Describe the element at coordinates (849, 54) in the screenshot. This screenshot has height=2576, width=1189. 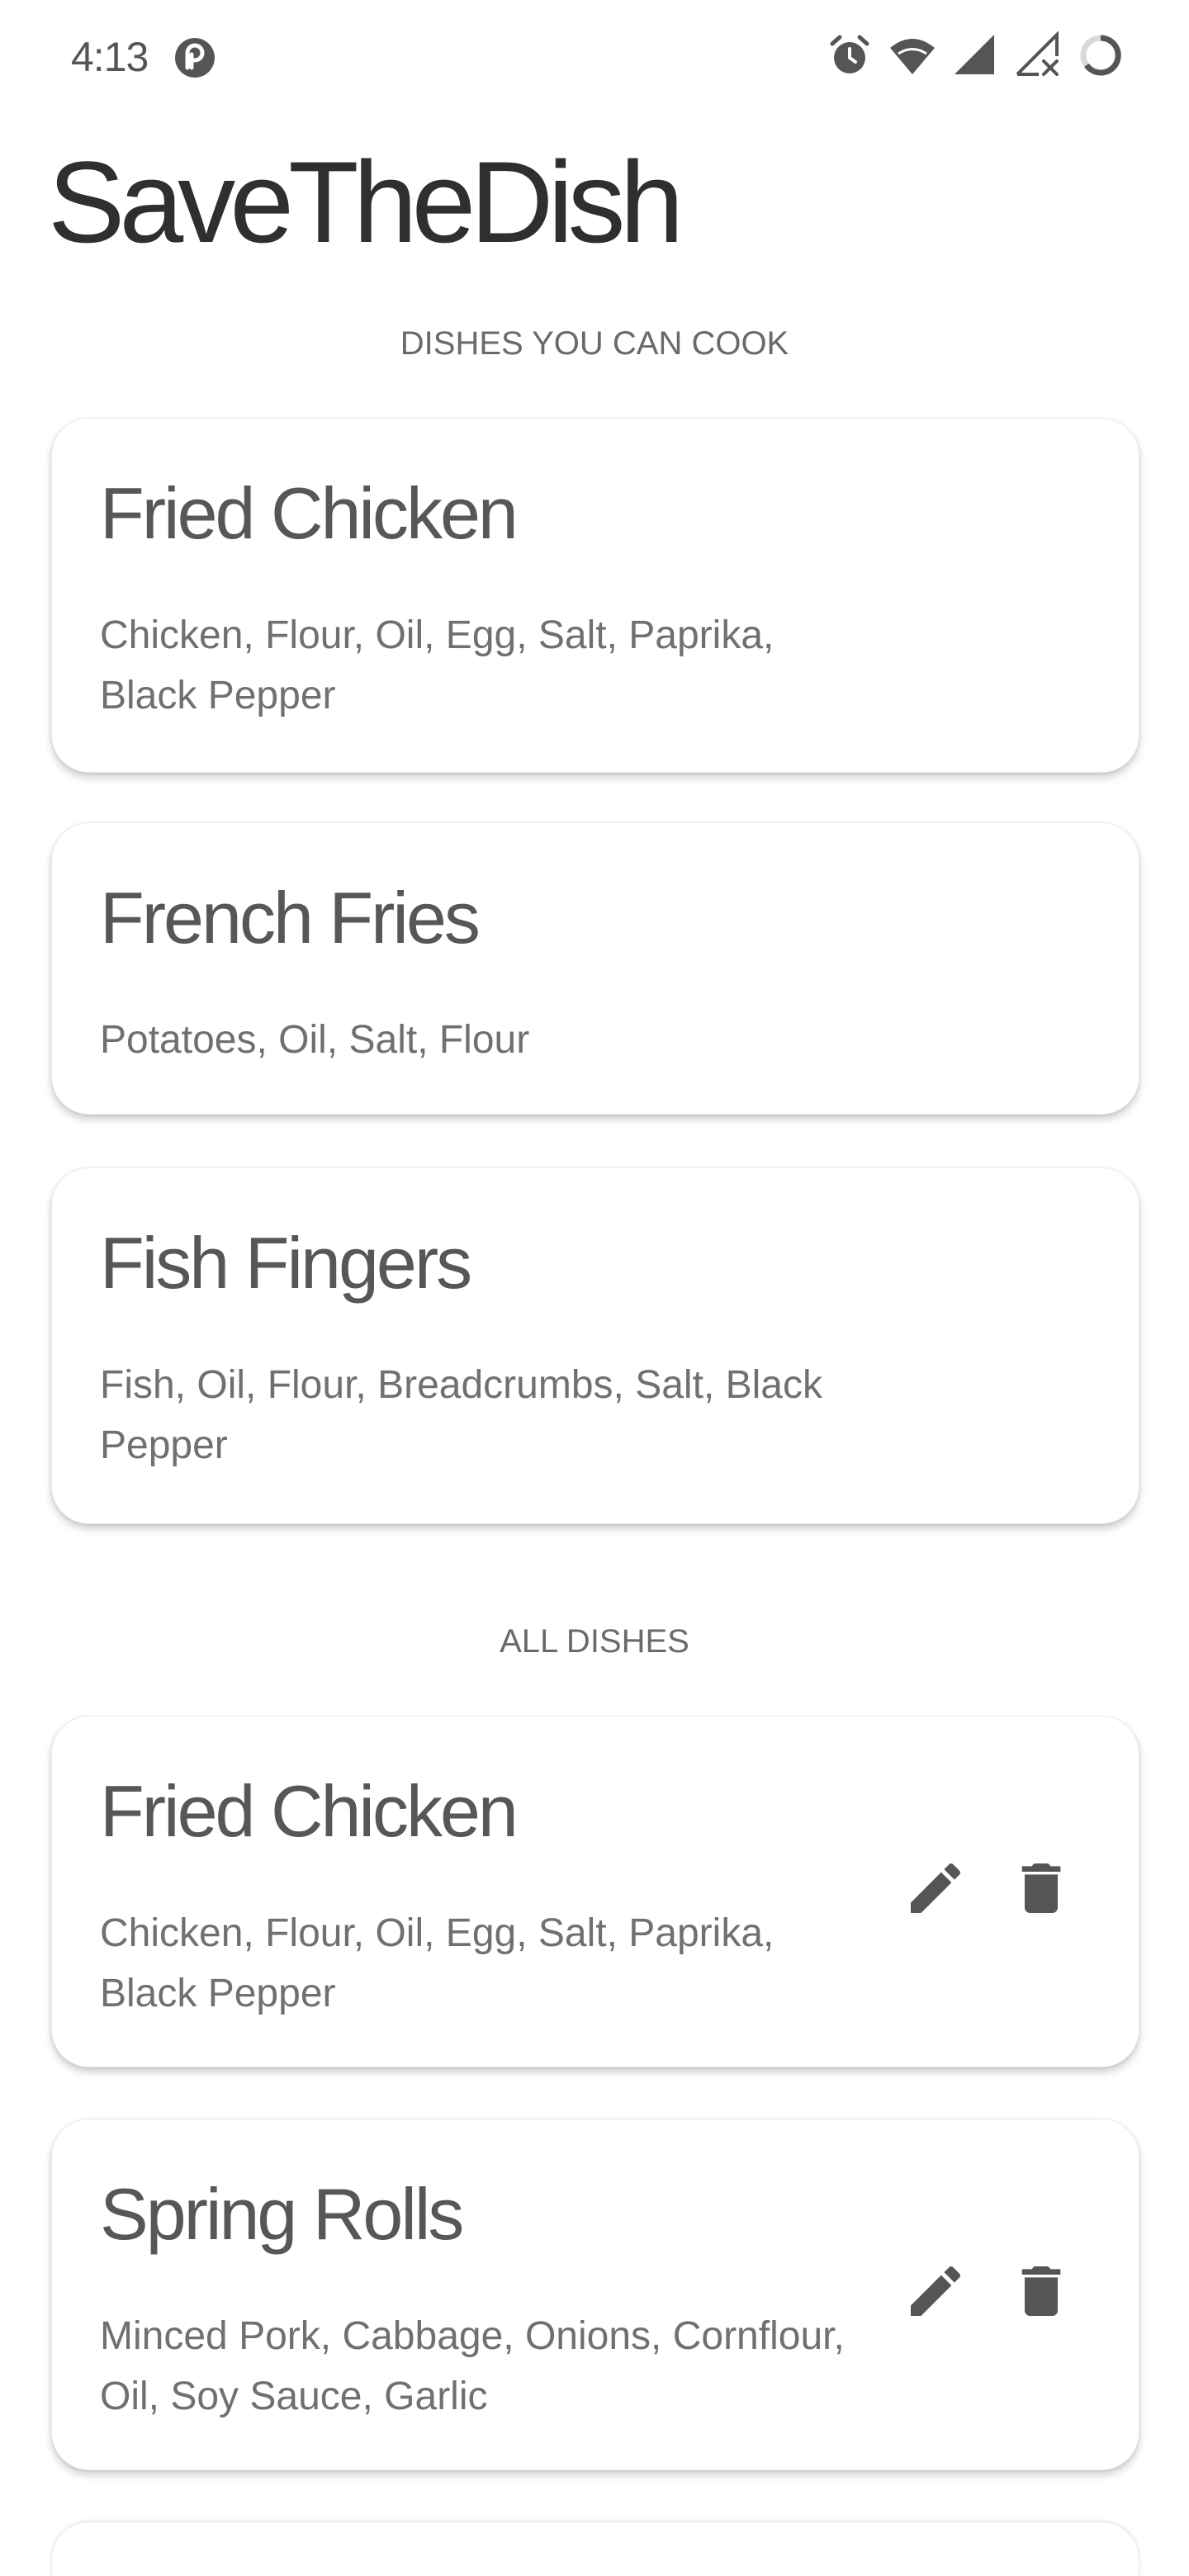
I see `alarm-icon` at that location.